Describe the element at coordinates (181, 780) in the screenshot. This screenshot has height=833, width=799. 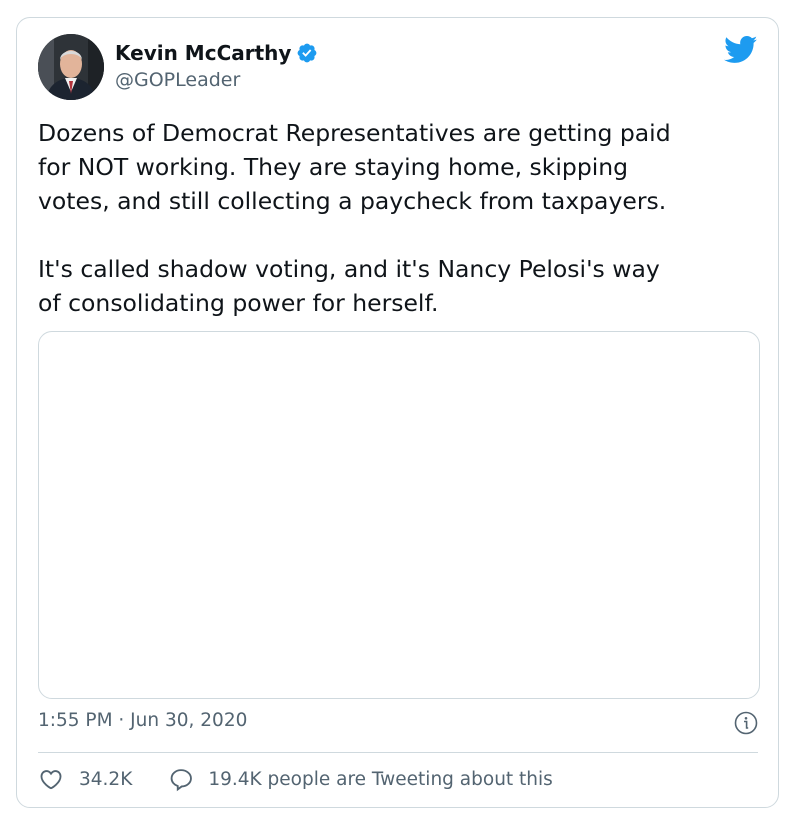
I see `speech-bubble-icon` at that location.